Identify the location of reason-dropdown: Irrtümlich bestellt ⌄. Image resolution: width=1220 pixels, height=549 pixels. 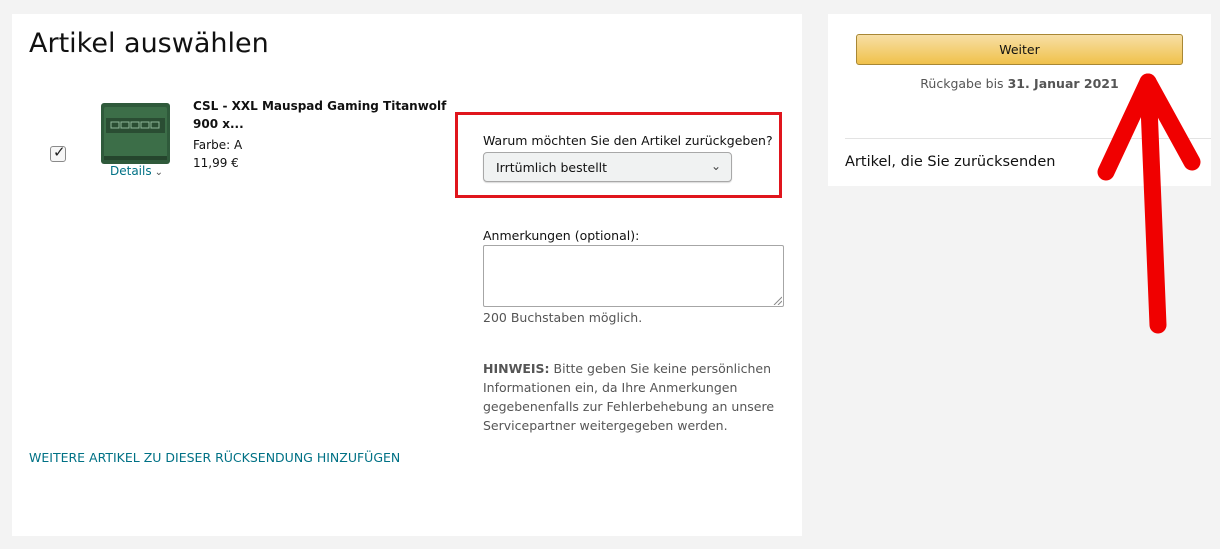
(607, 167).